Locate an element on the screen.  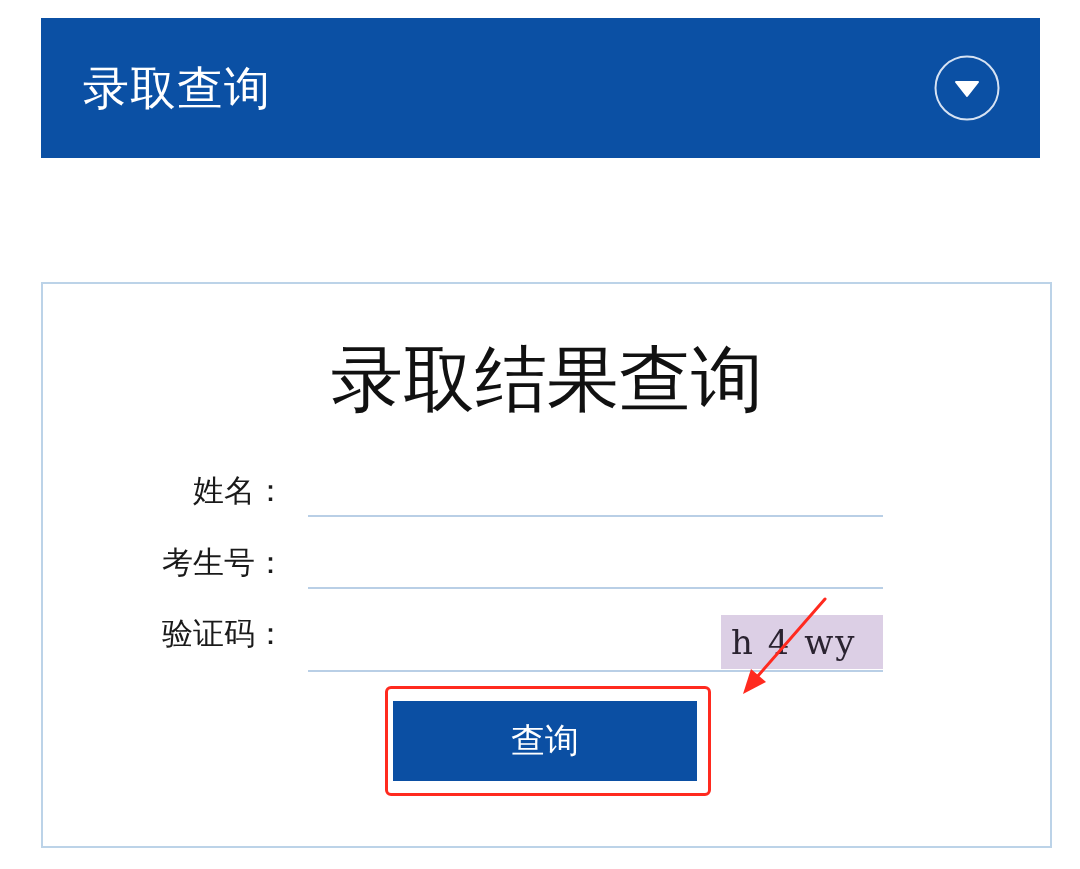
card-title: 录取结果查询 is located at coordinates (546, 379).